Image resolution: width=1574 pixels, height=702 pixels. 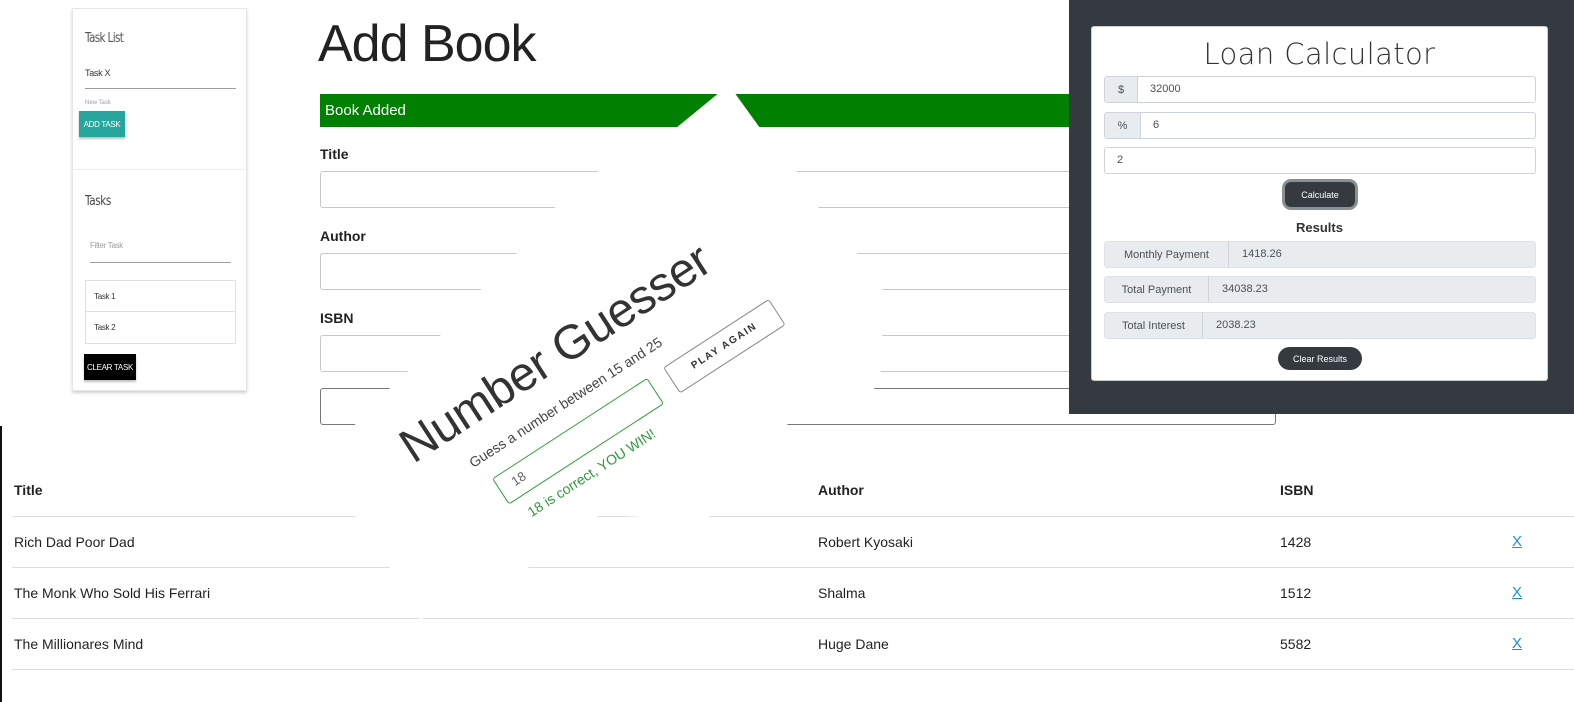 I want to click on loan-calculator-title: Loan Calculator, so click(x=1319, y=54).